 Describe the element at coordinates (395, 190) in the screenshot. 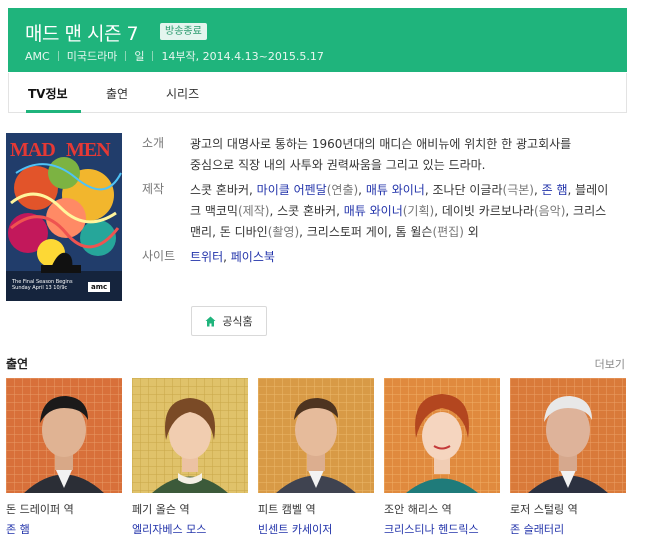

I see `production-link-writer: 매튜 와이너` at that location.